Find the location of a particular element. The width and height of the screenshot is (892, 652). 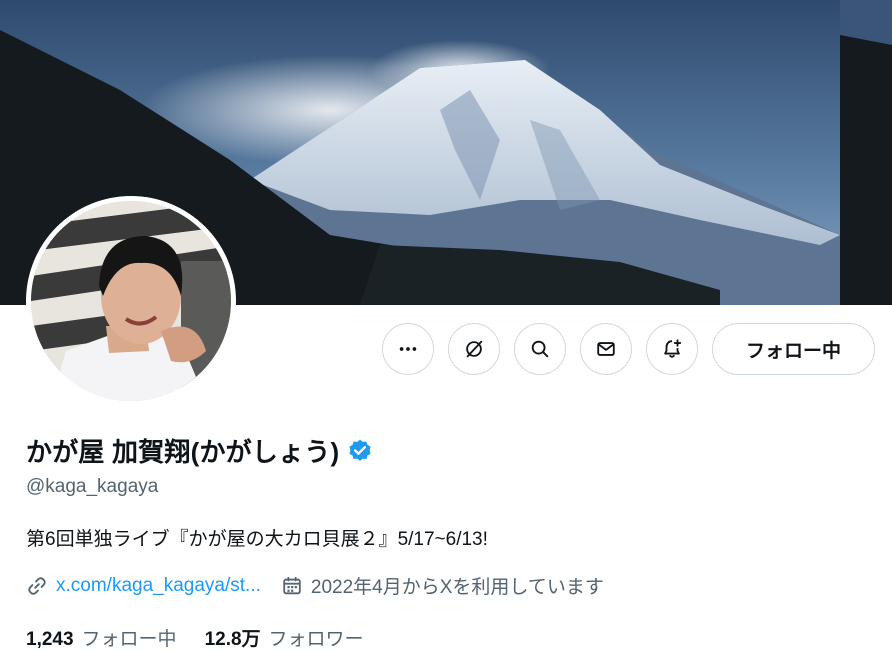

calendar-icon is located at coordinates (292, 585).